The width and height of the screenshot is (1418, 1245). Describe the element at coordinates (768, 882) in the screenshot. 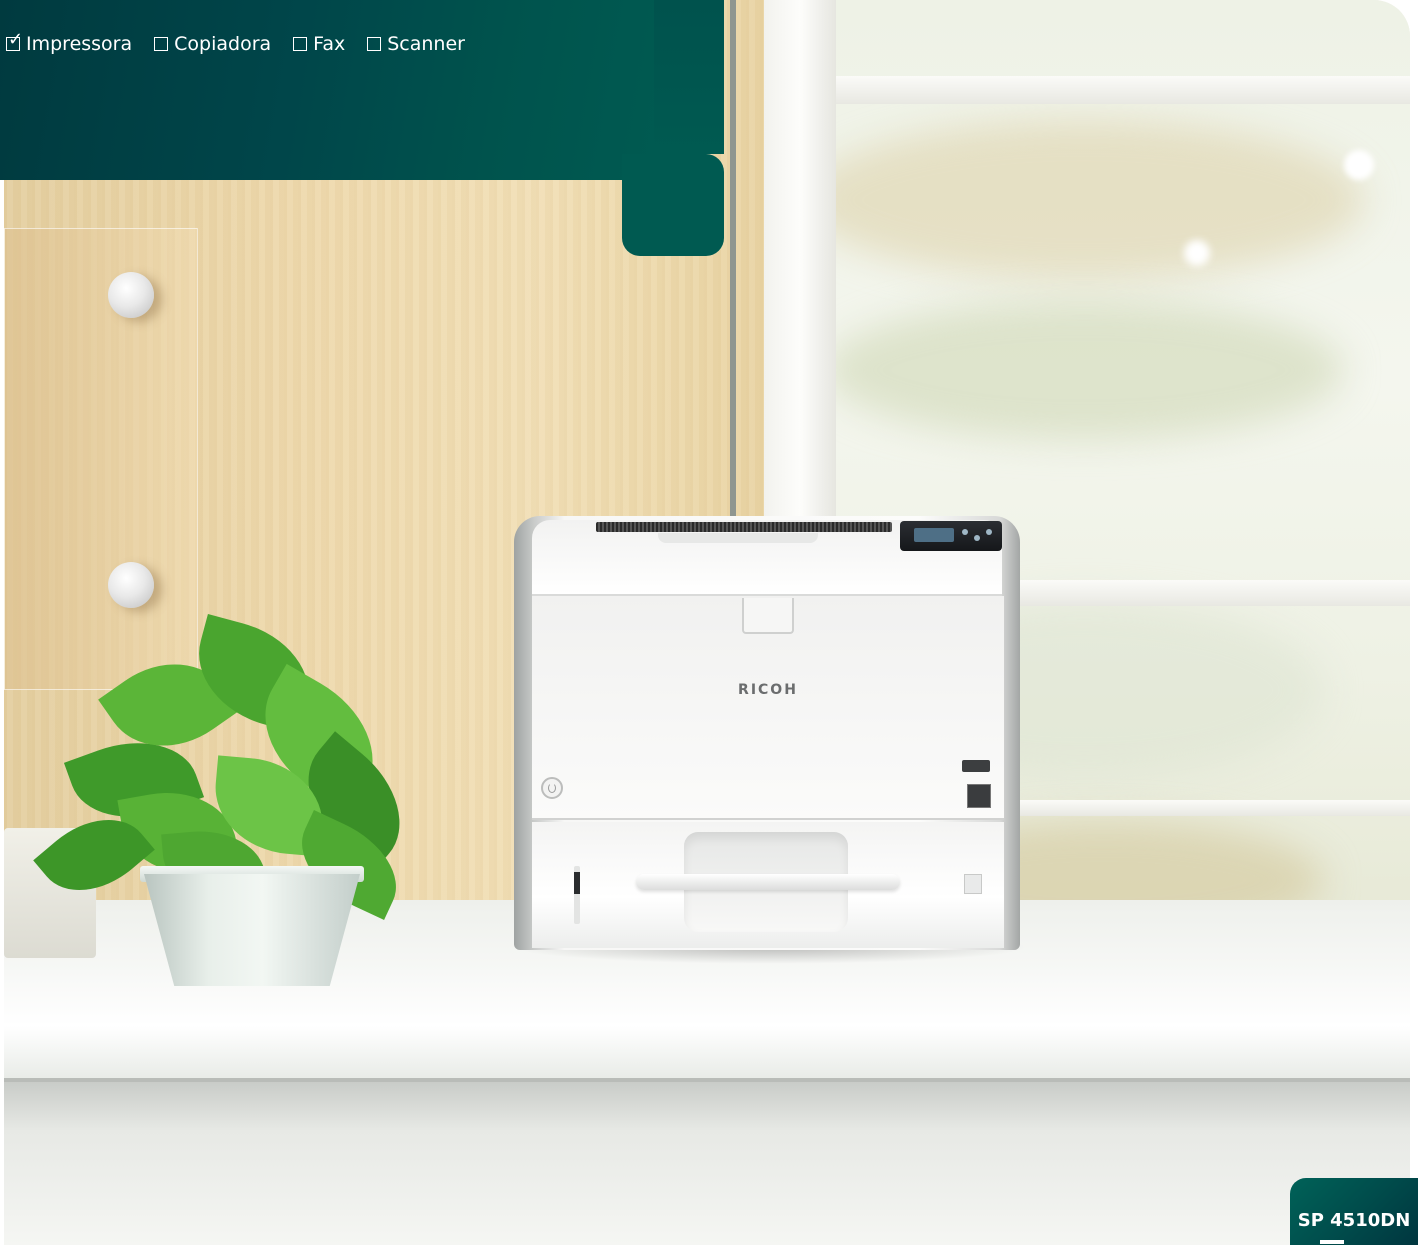

I see `paper-tray-handle` at that location.